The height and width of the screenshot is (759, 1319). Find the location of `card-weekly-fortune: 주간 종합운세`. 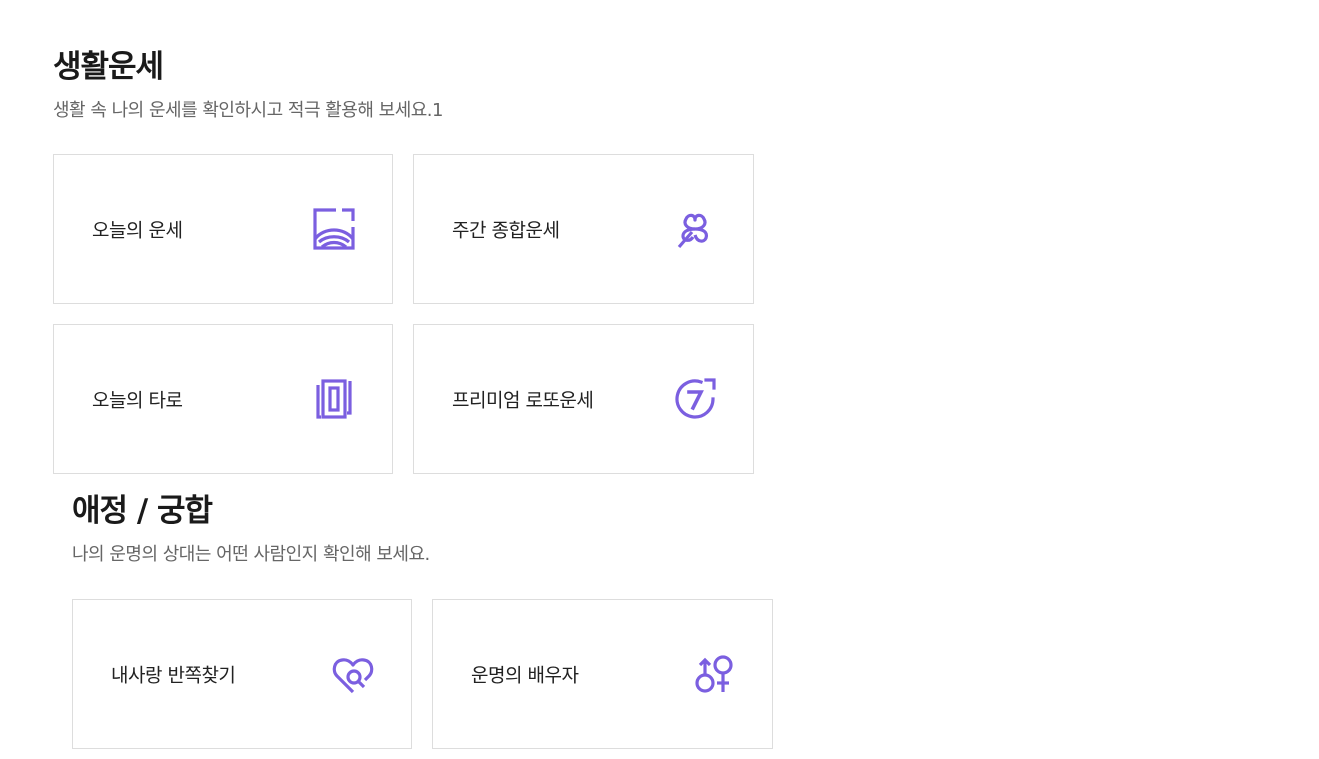

card-weekly-fortune: 주간 종합운세 is located at coordinates (583, 229).